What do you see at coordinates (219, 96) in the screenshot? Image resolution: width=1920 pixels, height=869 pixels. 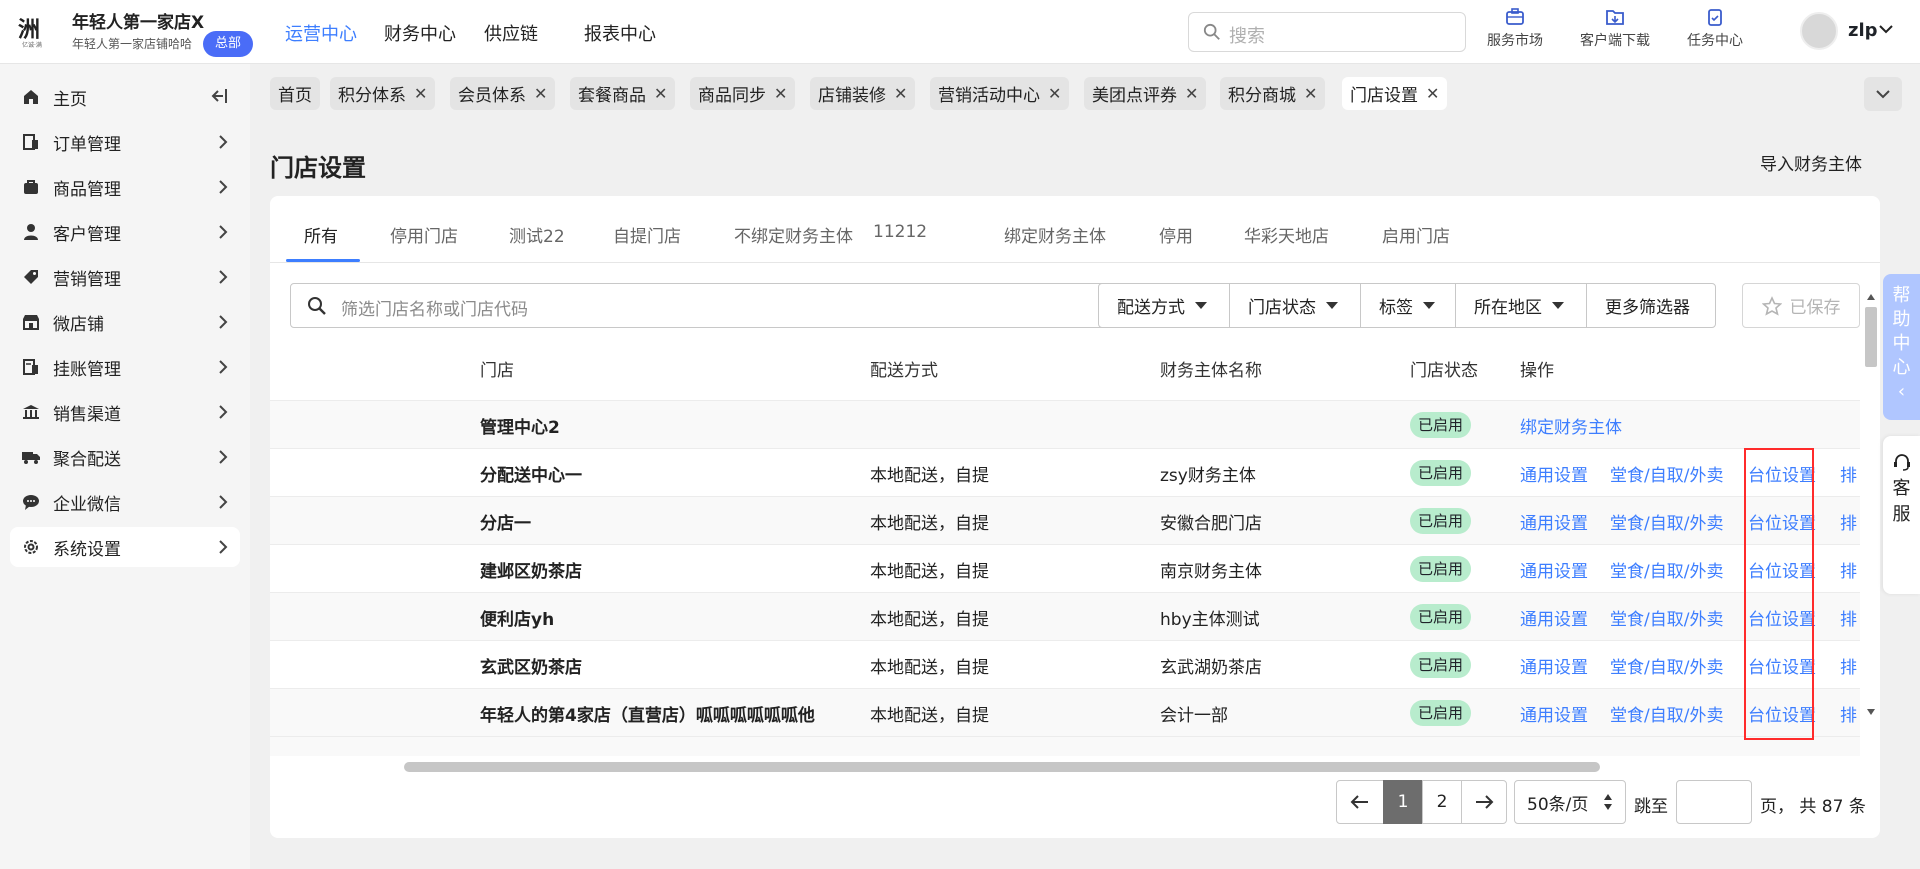 I see `collapse-sidebar-icon` at bounding box center [219, 96].